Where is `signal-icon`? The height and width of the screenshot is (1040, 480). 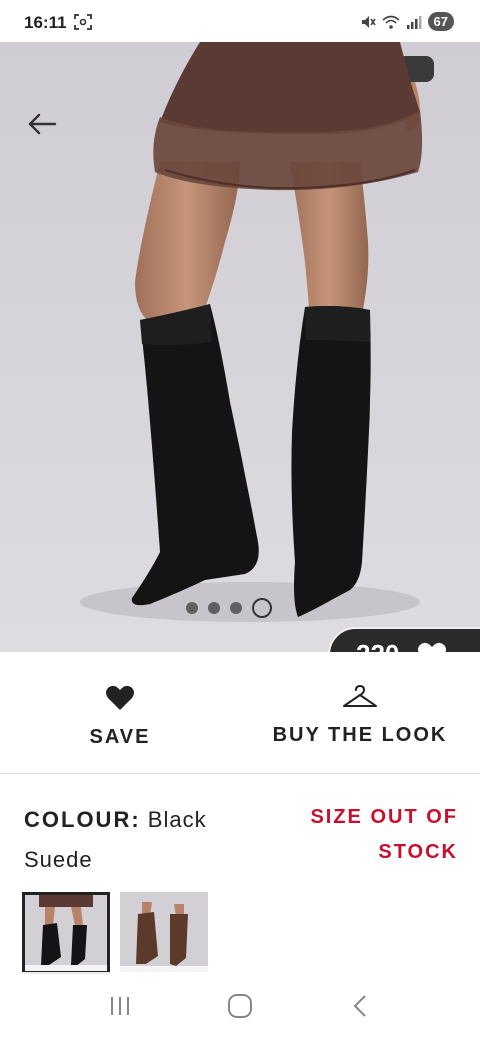 signal-icon is located at coordinates (414, 22).